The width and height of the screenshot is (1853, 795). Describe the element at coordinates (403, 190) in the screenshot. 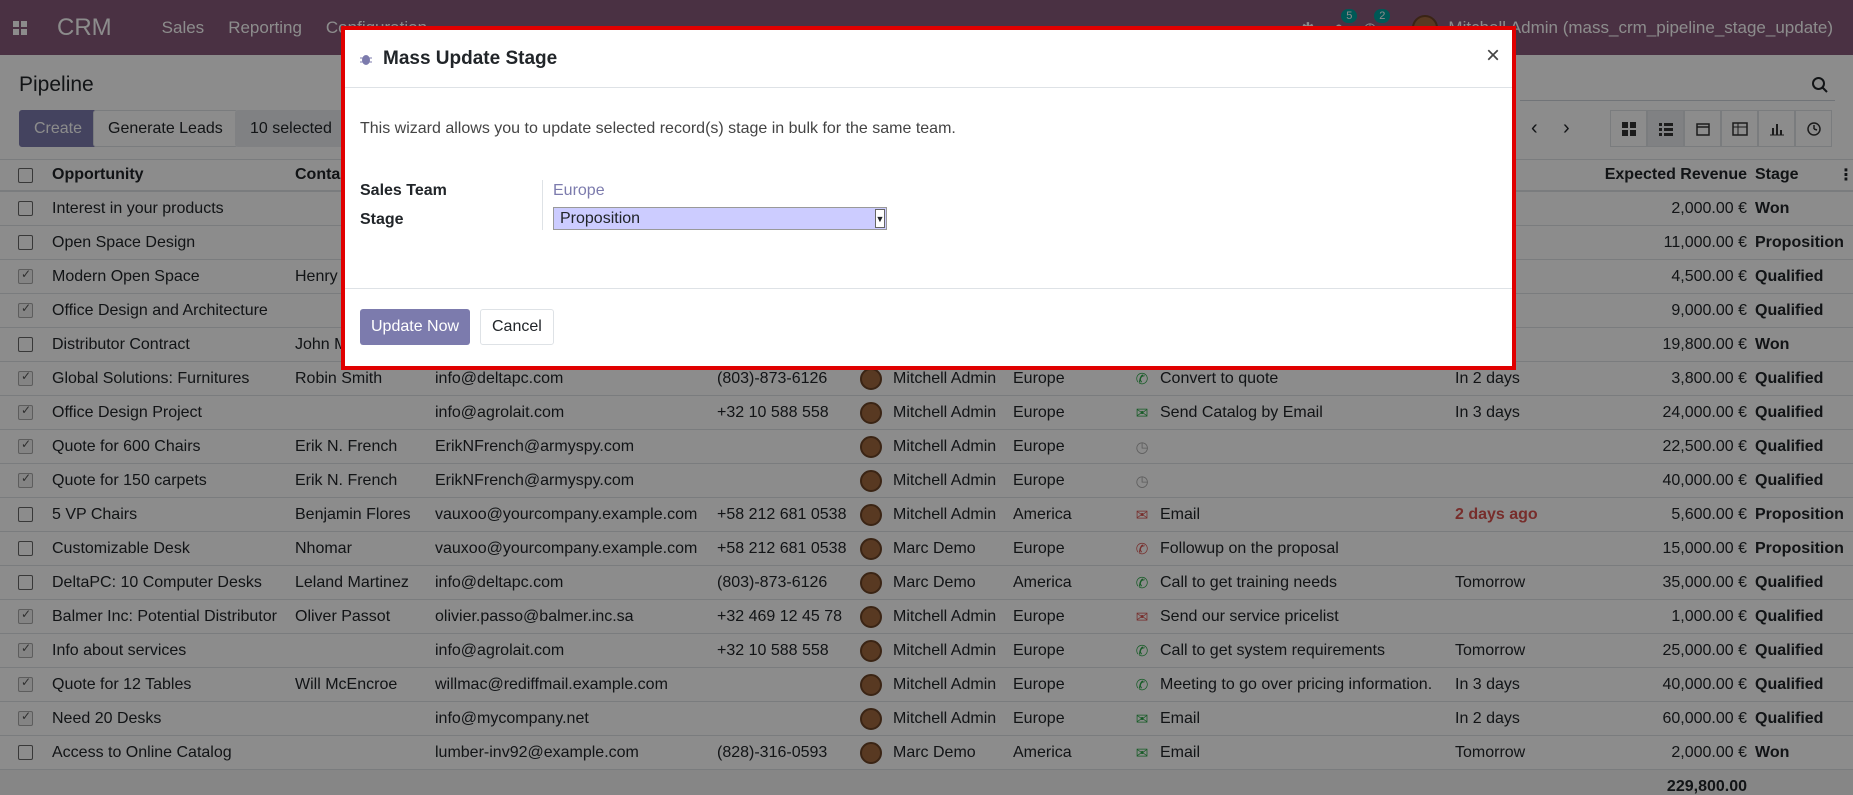

I see `sales-team-label: Sales Team` at that location.